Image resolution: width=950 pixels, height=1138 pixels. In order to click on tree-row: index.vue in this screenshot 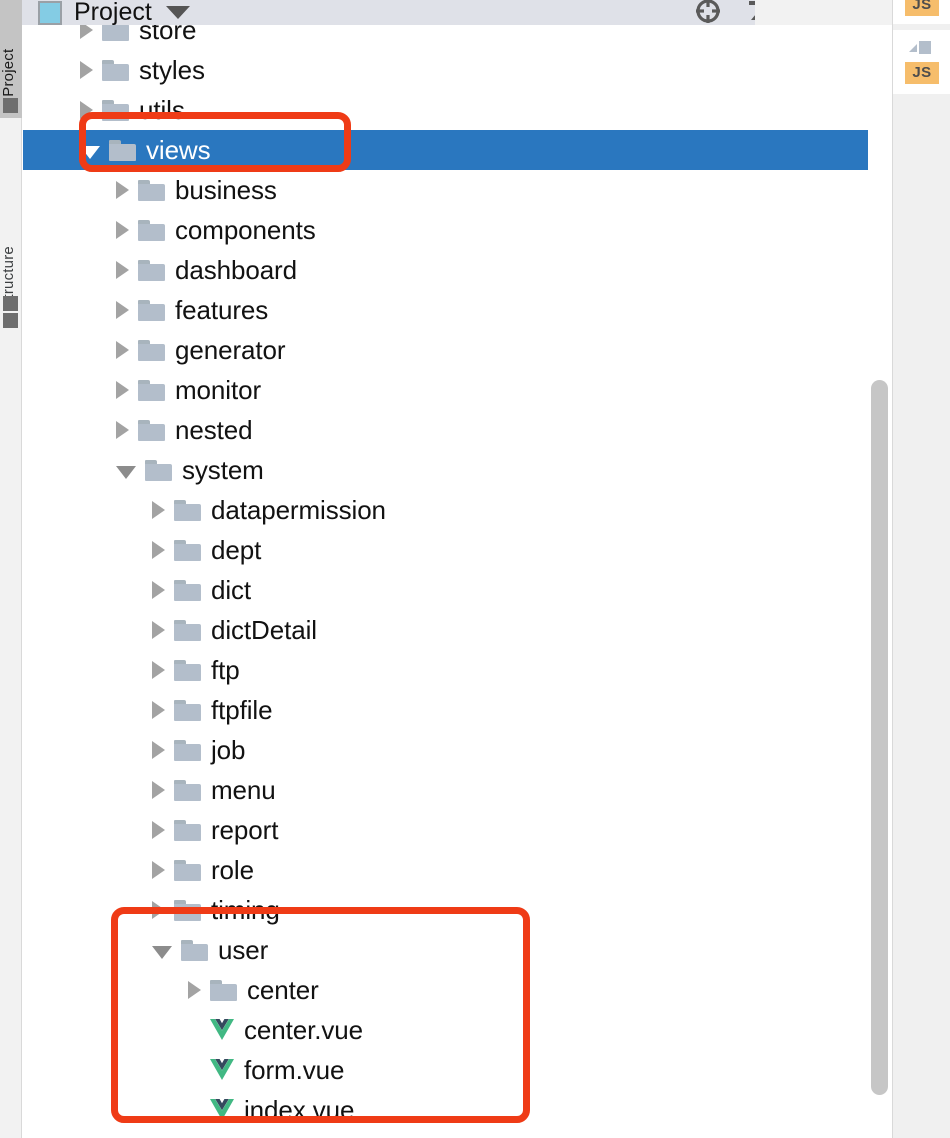, I will do `click(445, 1110)`.